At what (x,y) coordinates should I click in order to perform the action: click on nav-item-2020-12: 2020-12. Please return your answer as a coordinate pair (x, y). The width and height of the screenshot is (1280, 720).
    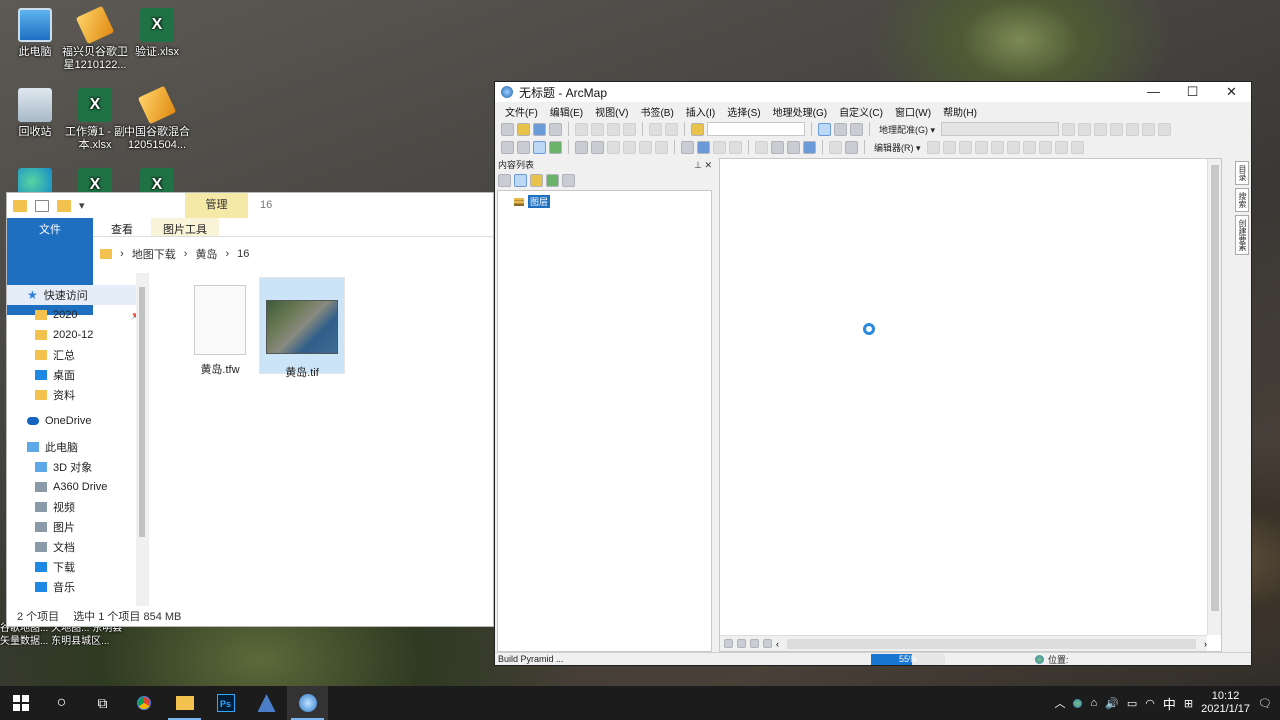
    Looking at the image, I should click on (77, 335).